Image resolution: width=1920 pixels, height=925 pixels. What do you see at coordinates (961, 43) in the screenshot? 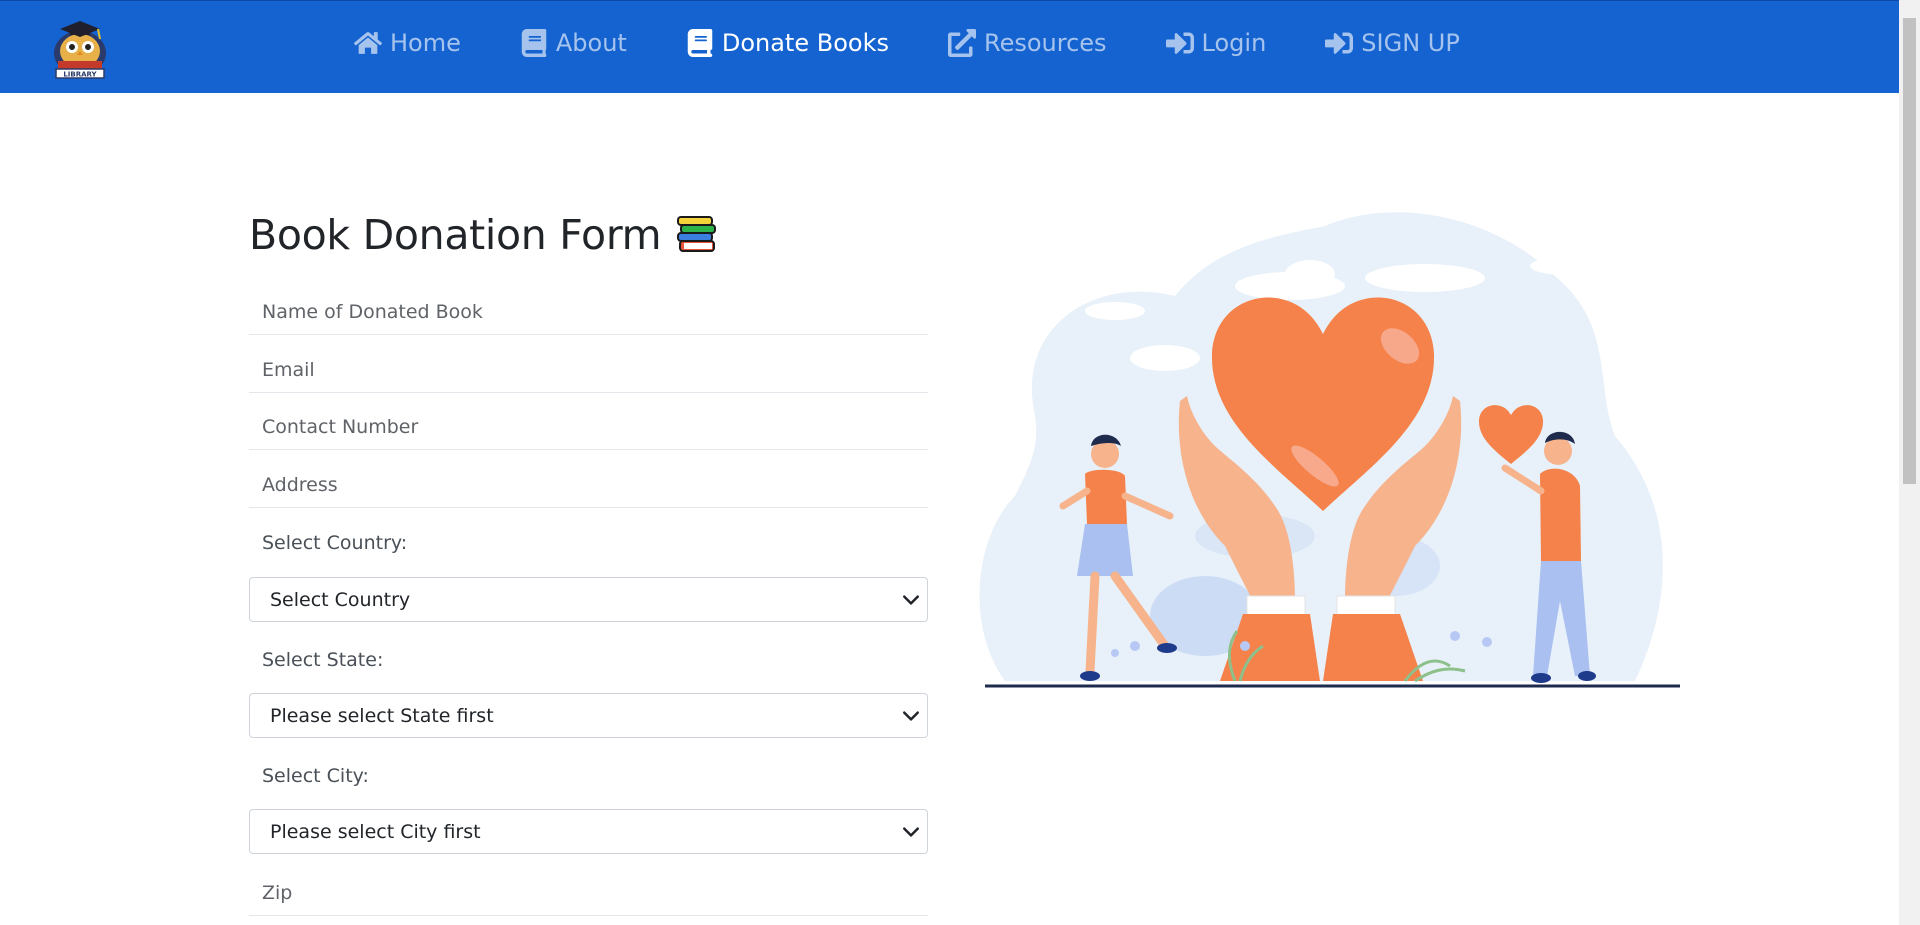
I see `external-link-icon` at bounding box center [961, 43].